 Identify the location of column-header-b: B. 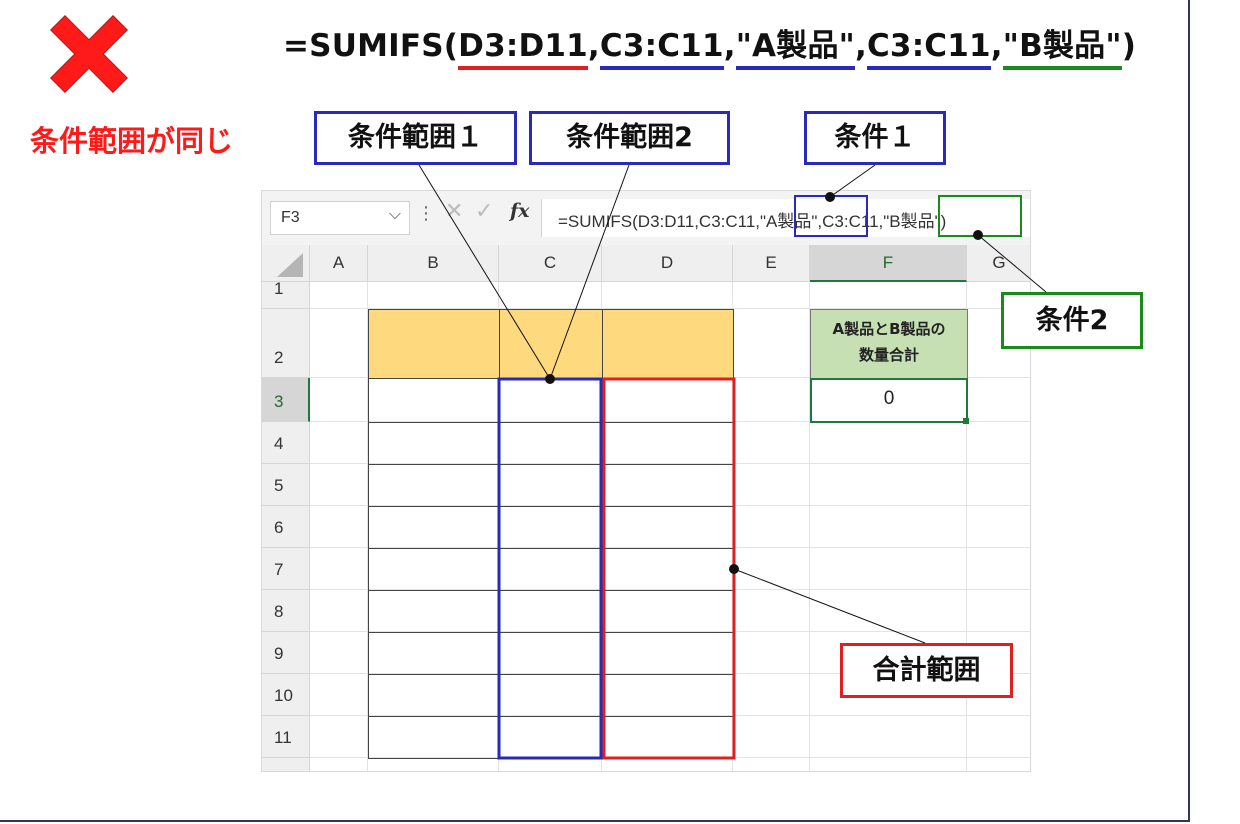
(433, 263).